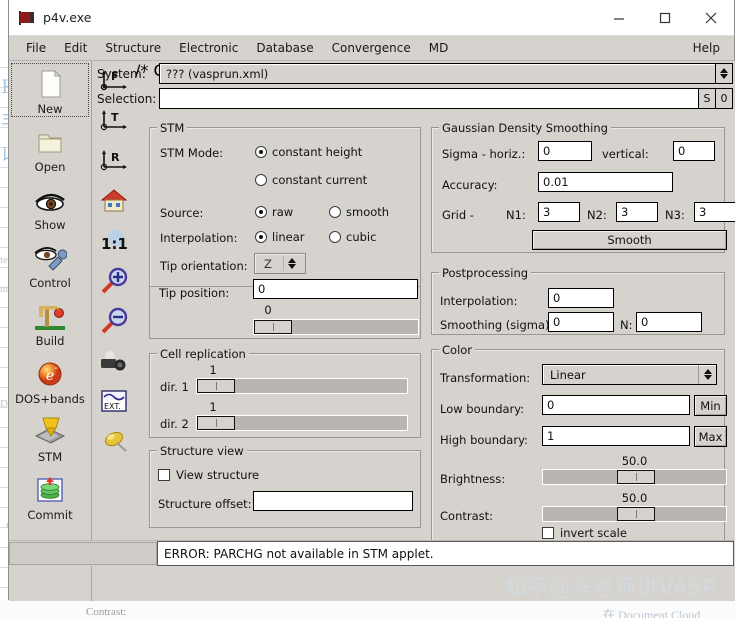 The height and width of the screenshot is (618, 735). I want to click on menu-item-electronic: Electronic, so click(208, 48).